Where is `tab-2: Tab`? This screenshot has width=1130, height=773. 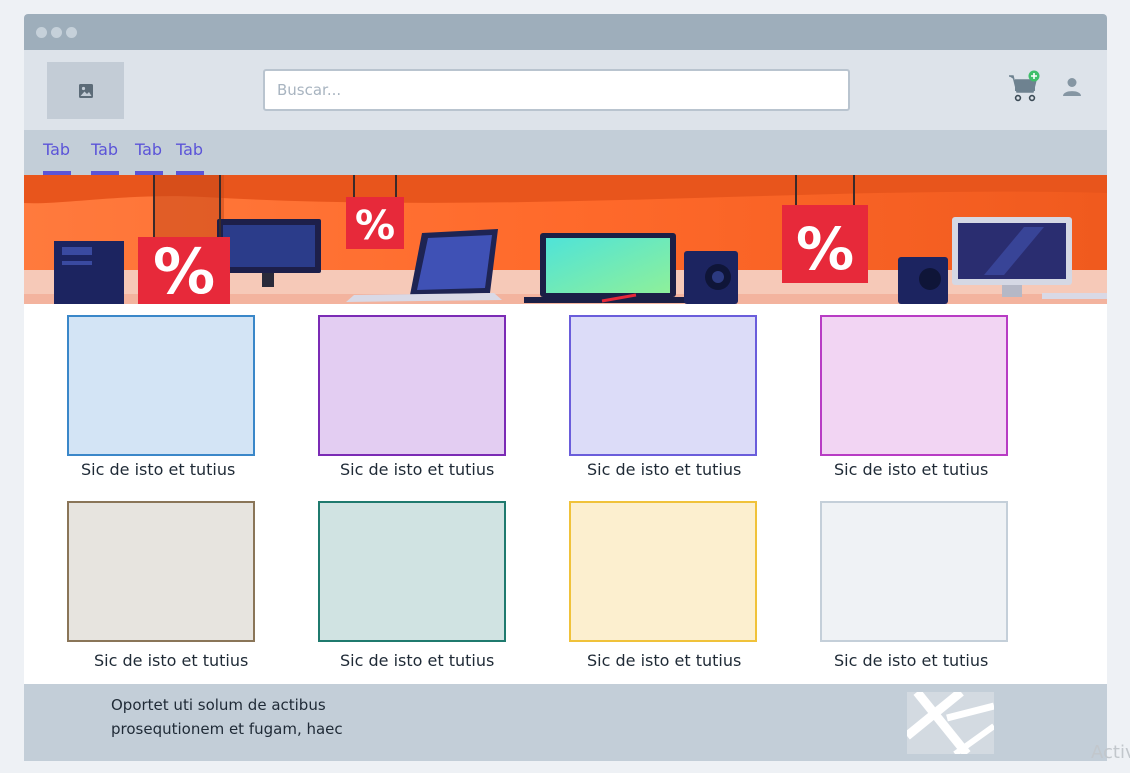
tab-2: Tab is located at coordinates (105, 157).